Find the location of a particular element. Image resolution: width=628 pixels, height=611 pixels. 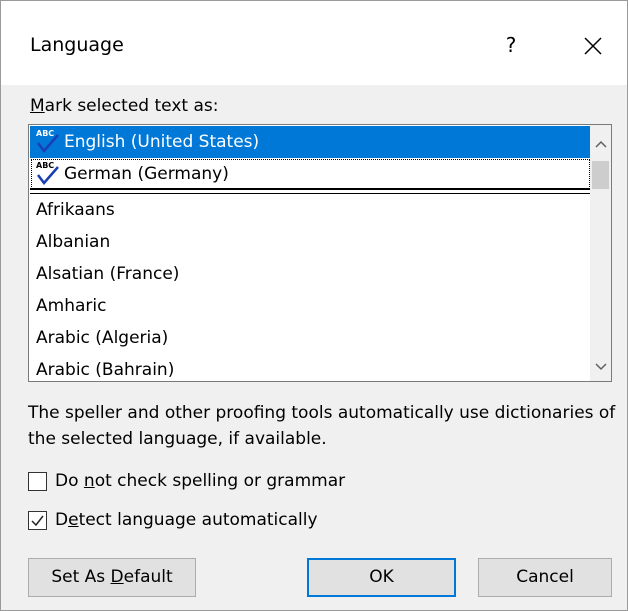

detect-access-key: e is located at coordinates (73, 520).